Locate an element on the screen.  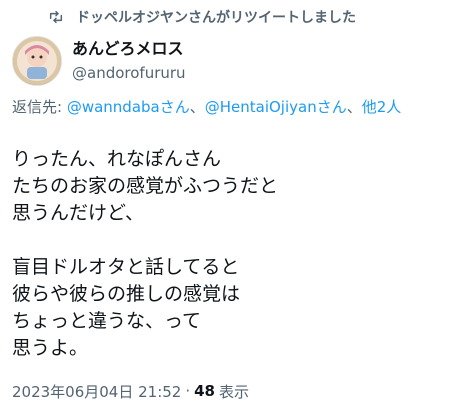
tweet-line: たちのお家の感覚がふつうだと is located at coordinates (145, 186).